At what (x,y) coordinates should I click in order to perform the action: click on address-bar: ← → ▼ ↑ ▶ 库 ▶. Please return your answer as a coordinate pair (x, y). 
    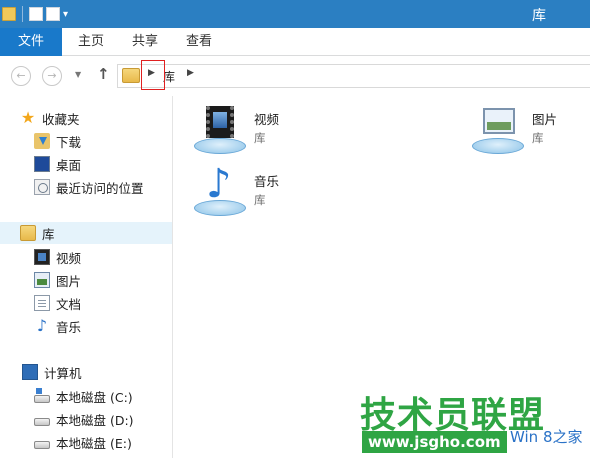
    Looking at the image, I should click on (295, 76).